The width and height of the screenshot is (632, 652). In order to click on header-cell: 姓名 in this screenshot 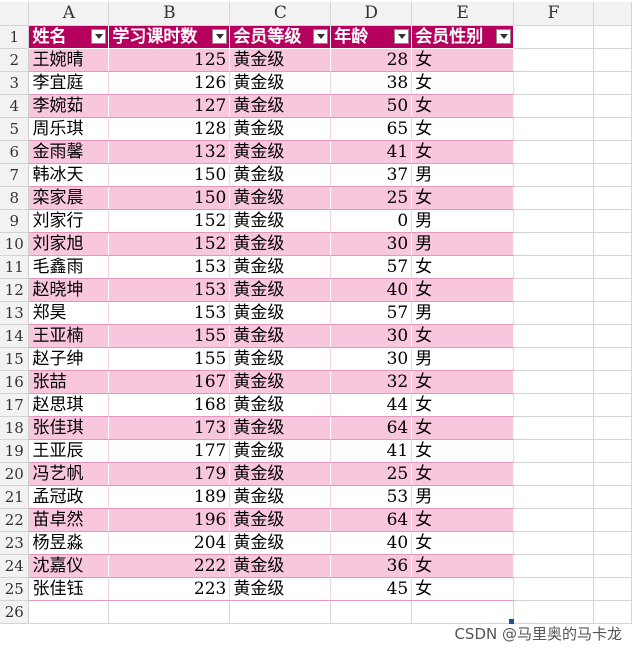, I will do `click(69, 37)`.